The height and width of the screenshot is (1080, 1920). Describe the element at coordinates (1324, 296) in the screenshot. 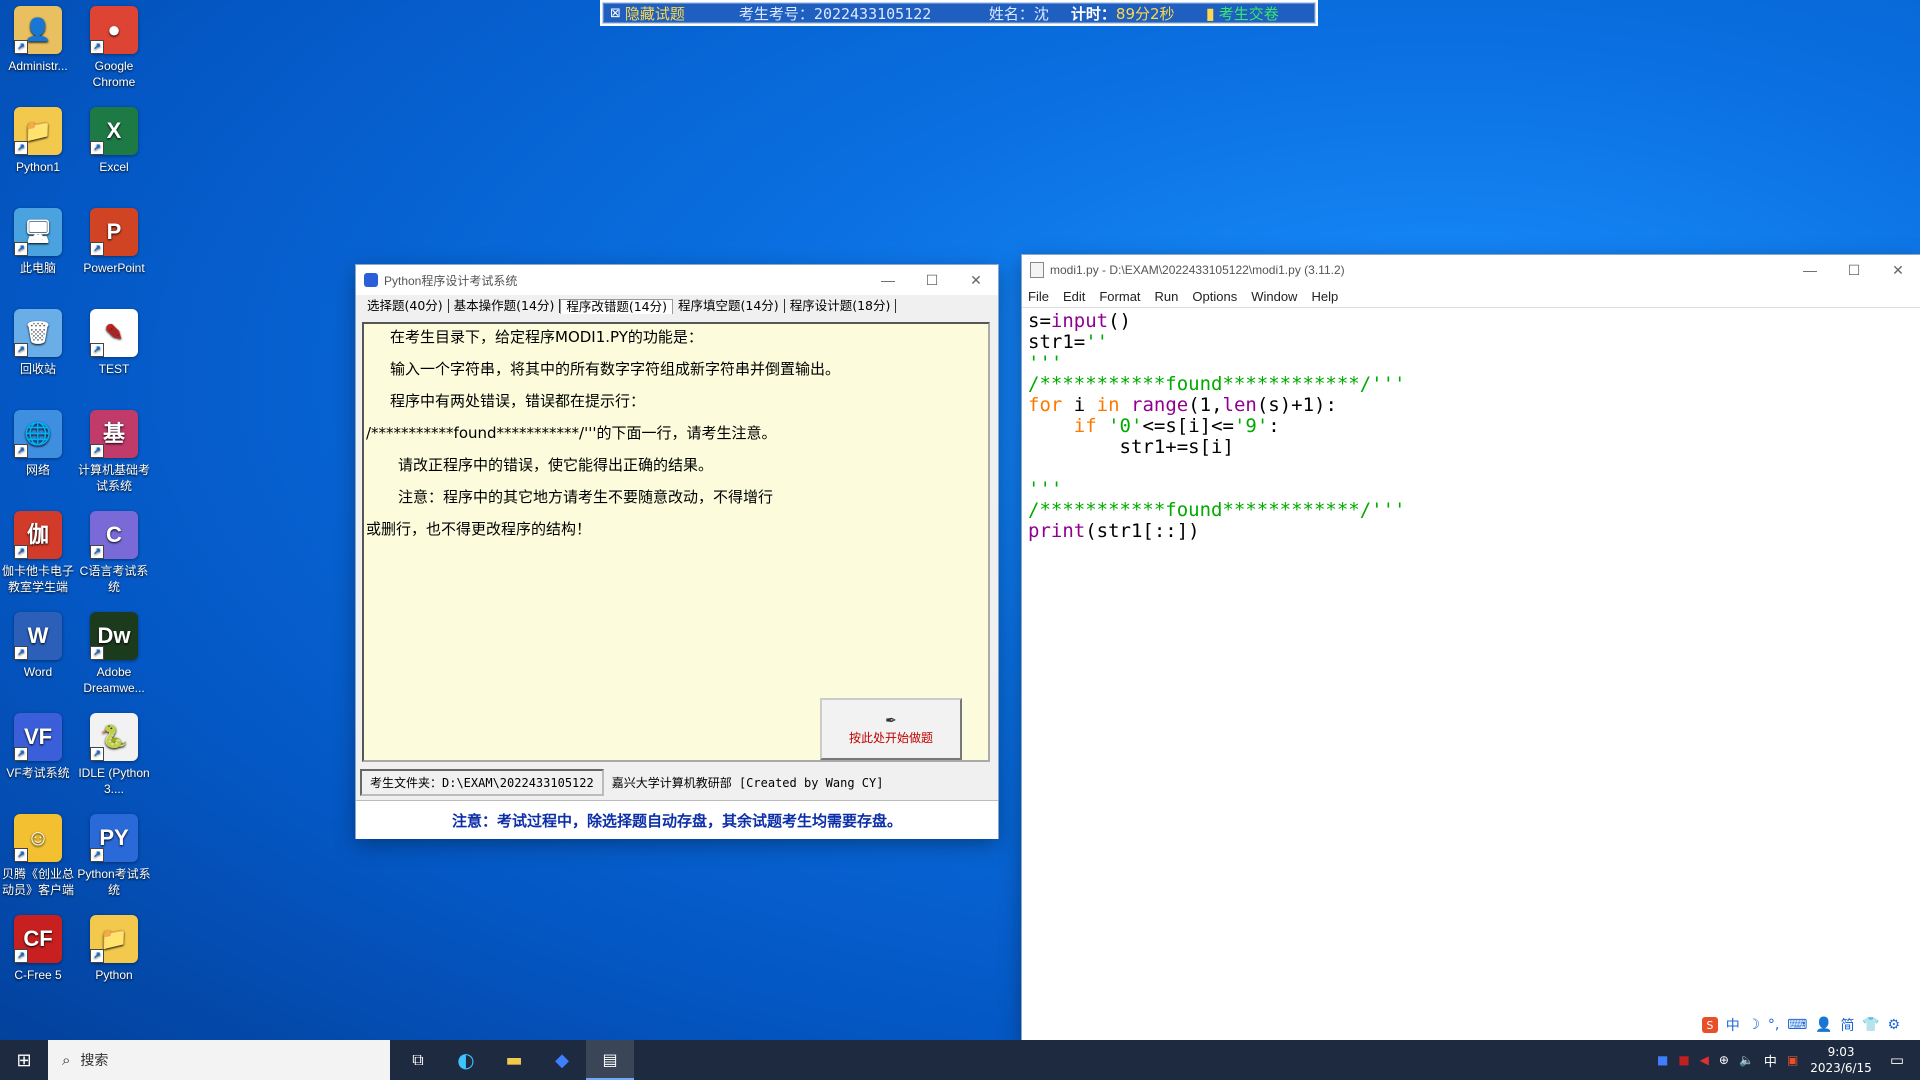

I see `menu-help: Help` at that location.